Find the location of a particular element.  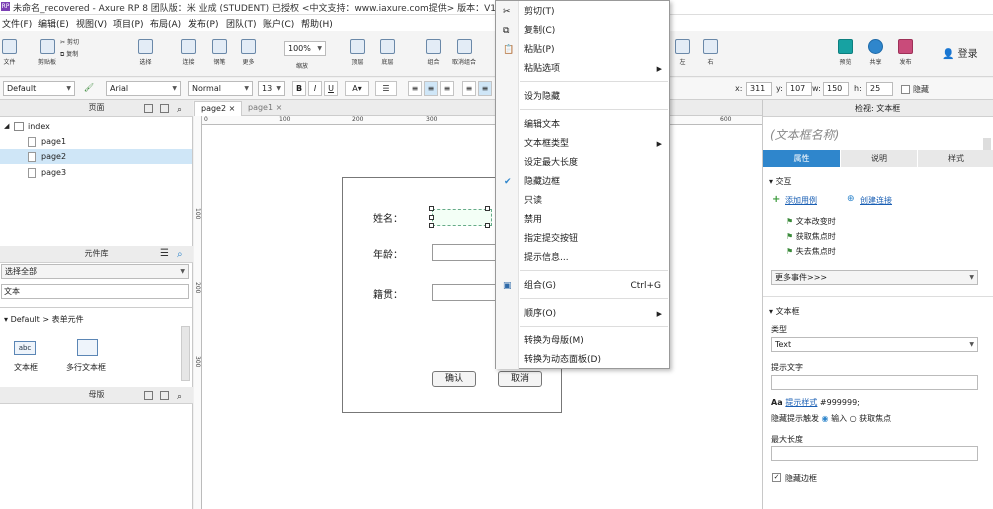

group-button: 组合 is located at coordinates (433, 52).